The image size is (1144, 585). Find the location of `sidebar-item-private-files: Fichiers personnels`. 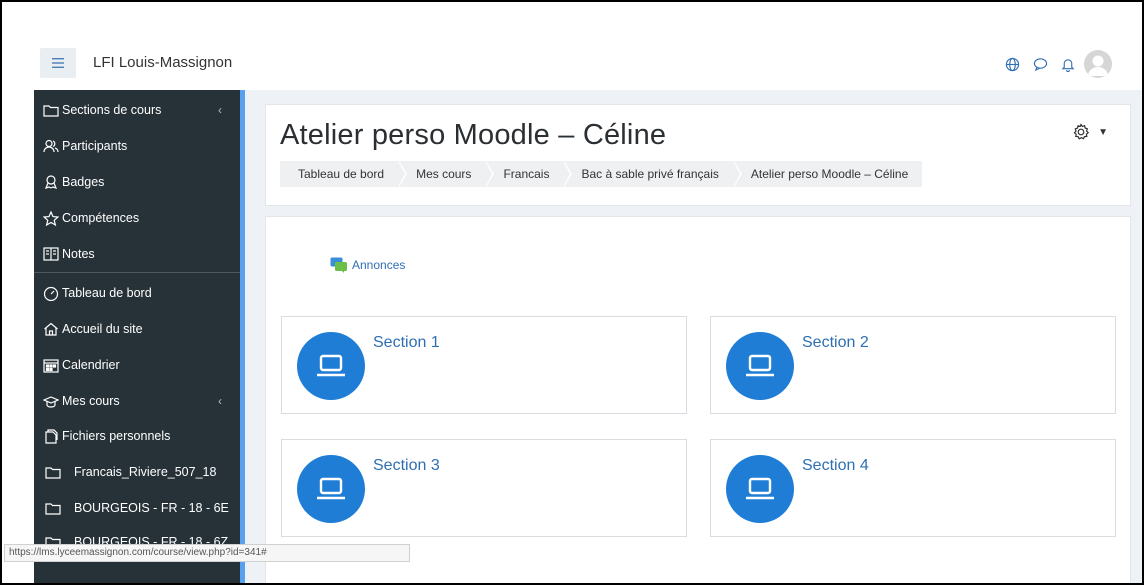

sidebar-item-private-files: Fichiers personnels is located at coordinates (137, 436).